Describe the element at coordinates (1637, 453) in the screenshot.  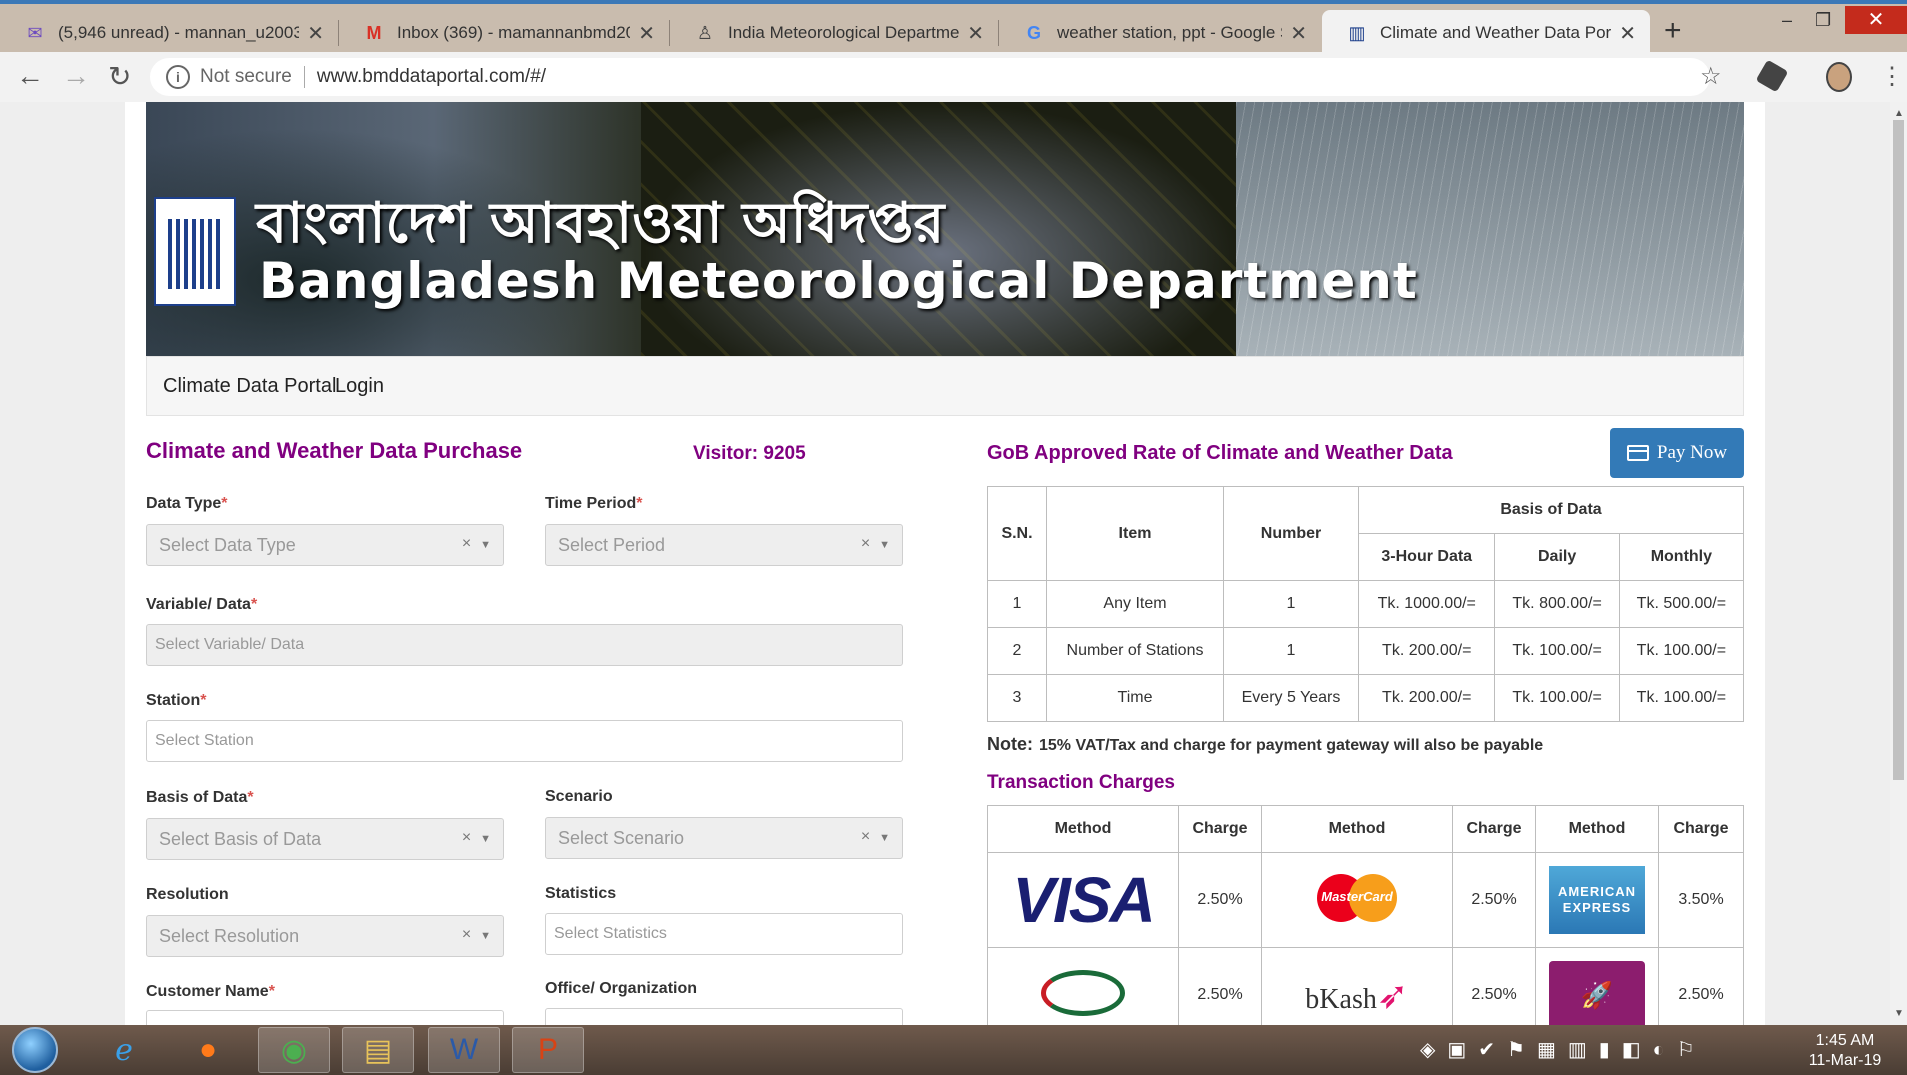
I see `credit-card-icon` at that location.